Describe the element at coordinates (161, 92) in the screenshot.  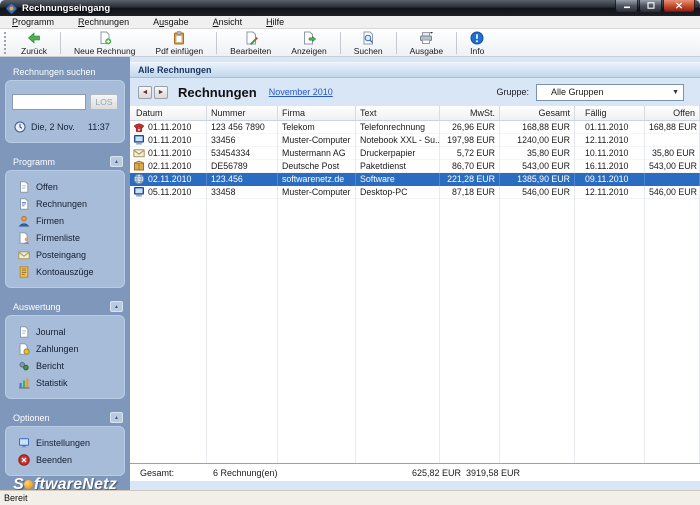
I see `next-month-button: ►` at that location.